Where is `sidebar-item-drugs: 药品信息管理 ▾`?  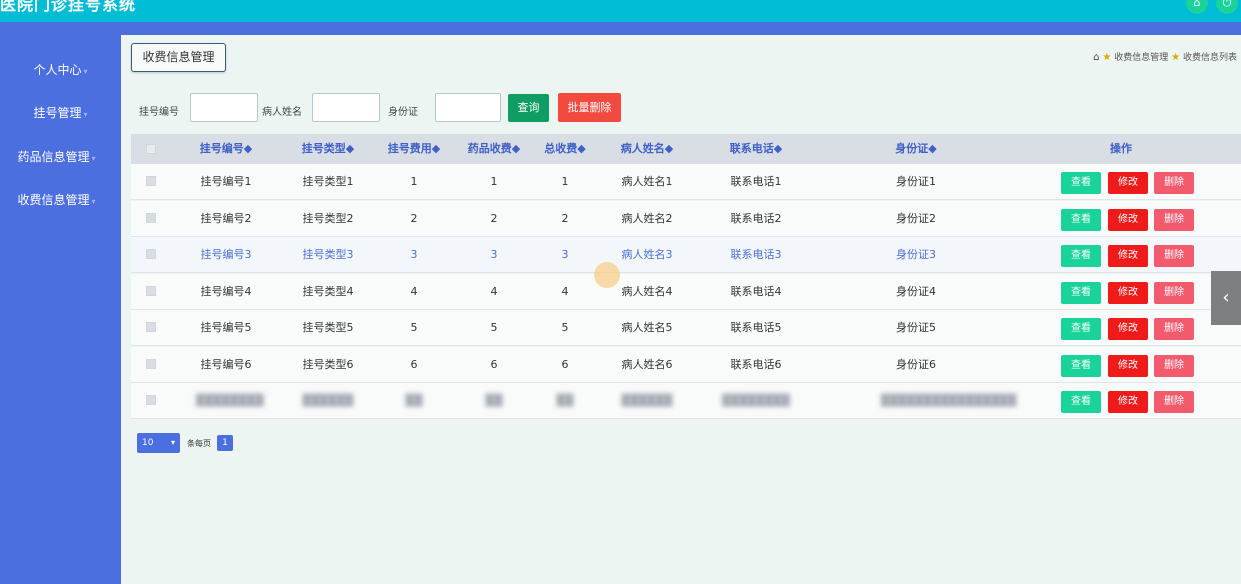
sidebar-item-drugs: 药品信息管理 ▾ is located at coordinates (58, 156).